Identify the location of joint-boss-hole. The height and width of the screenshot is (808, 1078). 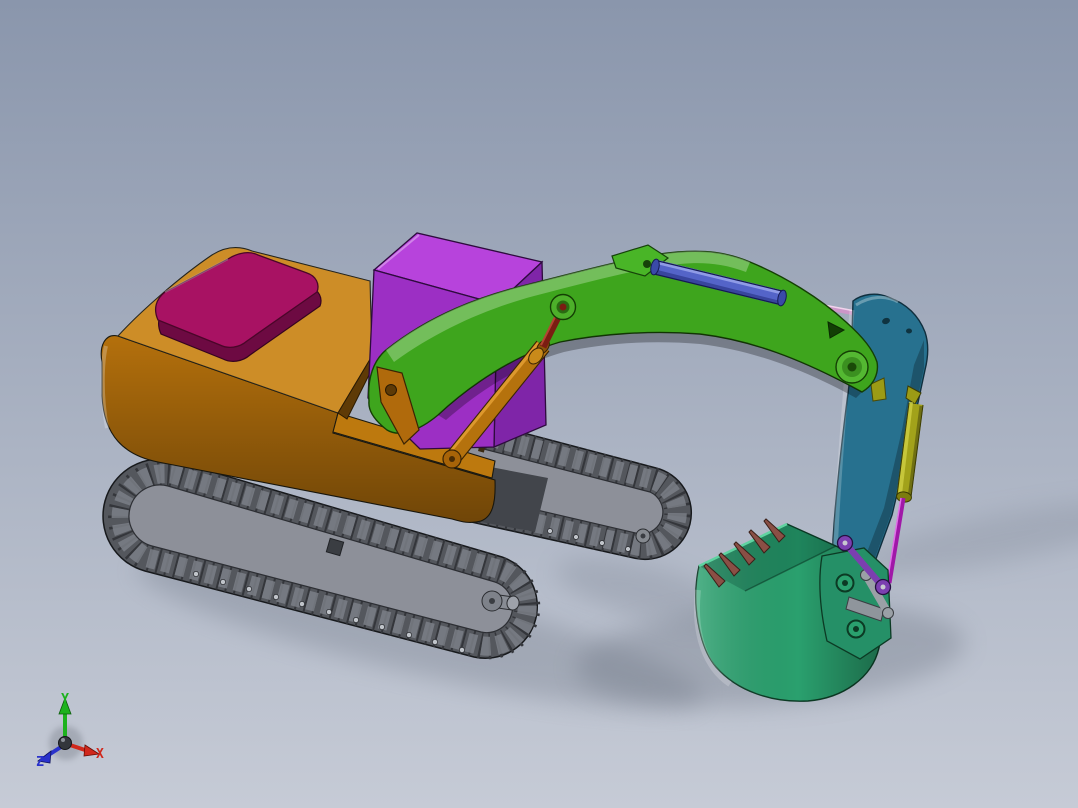
(852, 367).